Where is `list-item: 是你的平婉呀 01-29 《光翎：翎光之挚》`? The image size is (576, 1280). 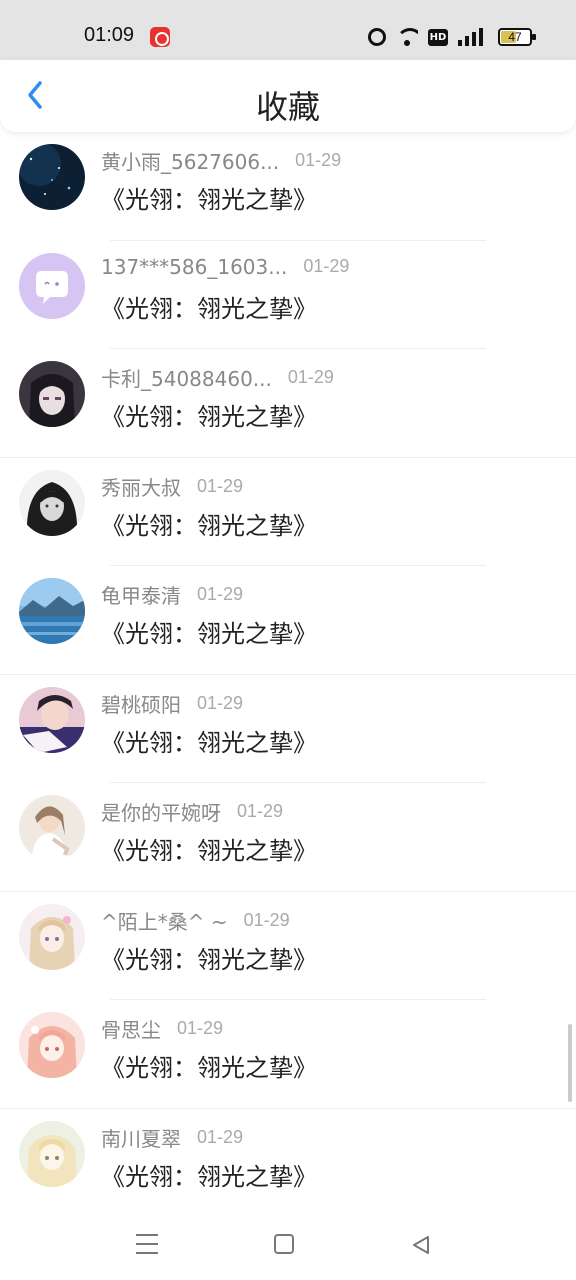
list-item: 是你的平婉呀 01-29 《光翎：翎光之挚》 is located at coordinates (288, 837).